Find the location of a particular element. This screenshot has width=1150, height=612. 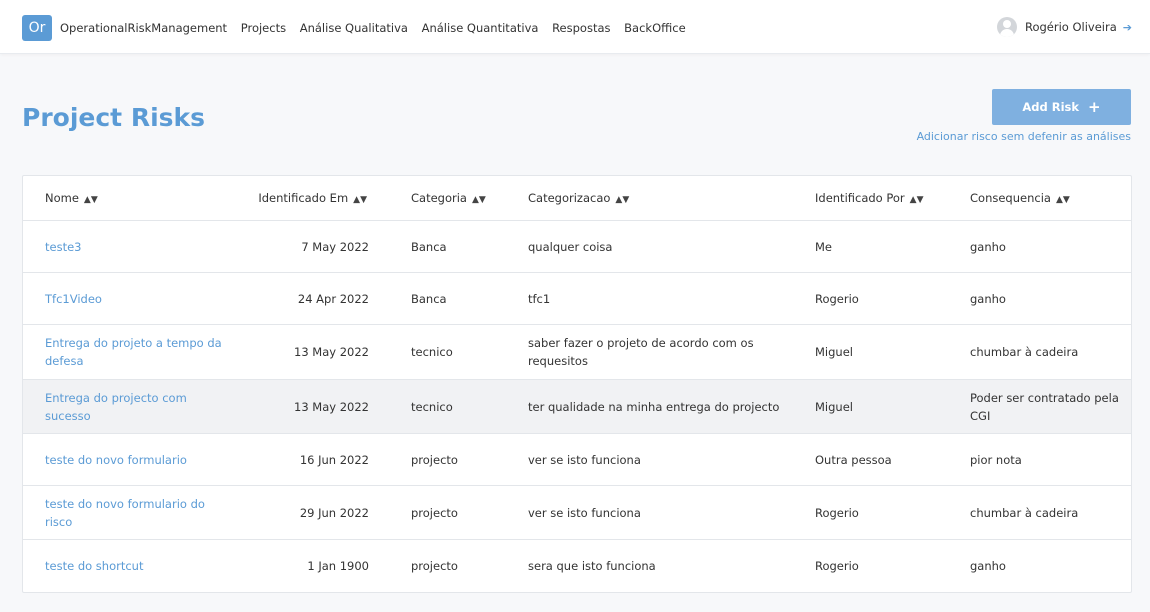

avatar is located at coordinates (1006, 27).